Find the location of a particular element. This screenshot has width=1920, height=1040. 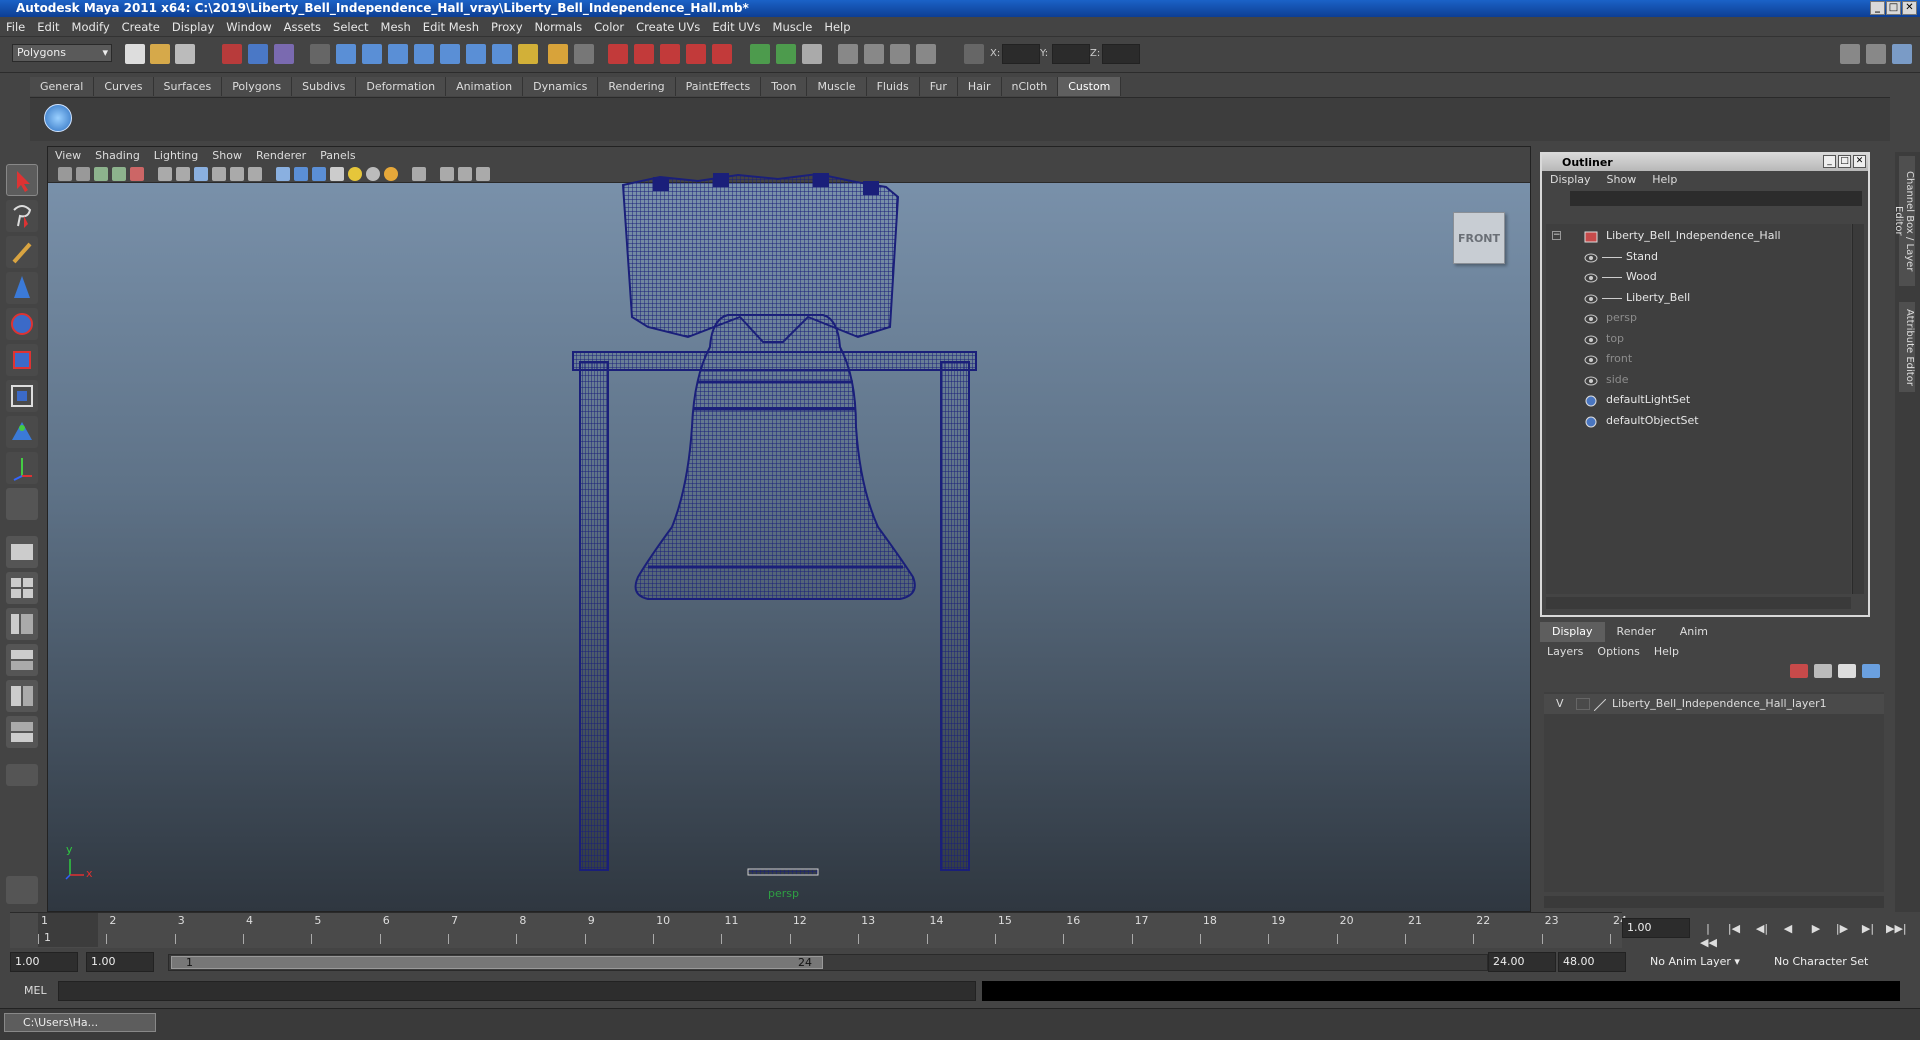

channel-box-icon is located at coordinates (874, 54).